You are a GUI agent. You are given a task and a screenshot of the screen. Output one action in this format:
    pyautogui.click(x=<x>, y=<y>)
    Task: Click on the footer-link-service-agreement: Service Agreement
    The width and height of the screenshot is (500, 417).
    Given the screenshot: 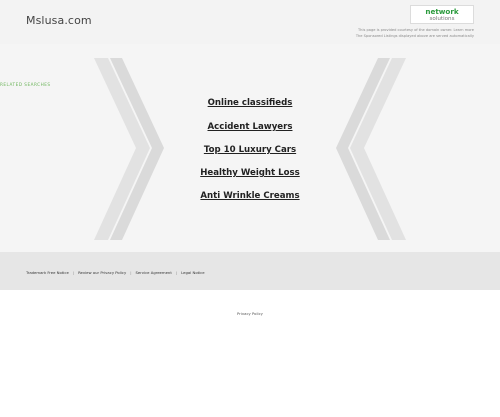 What is the action you would take?
    pyautogui.click(x=153, y=272)
    